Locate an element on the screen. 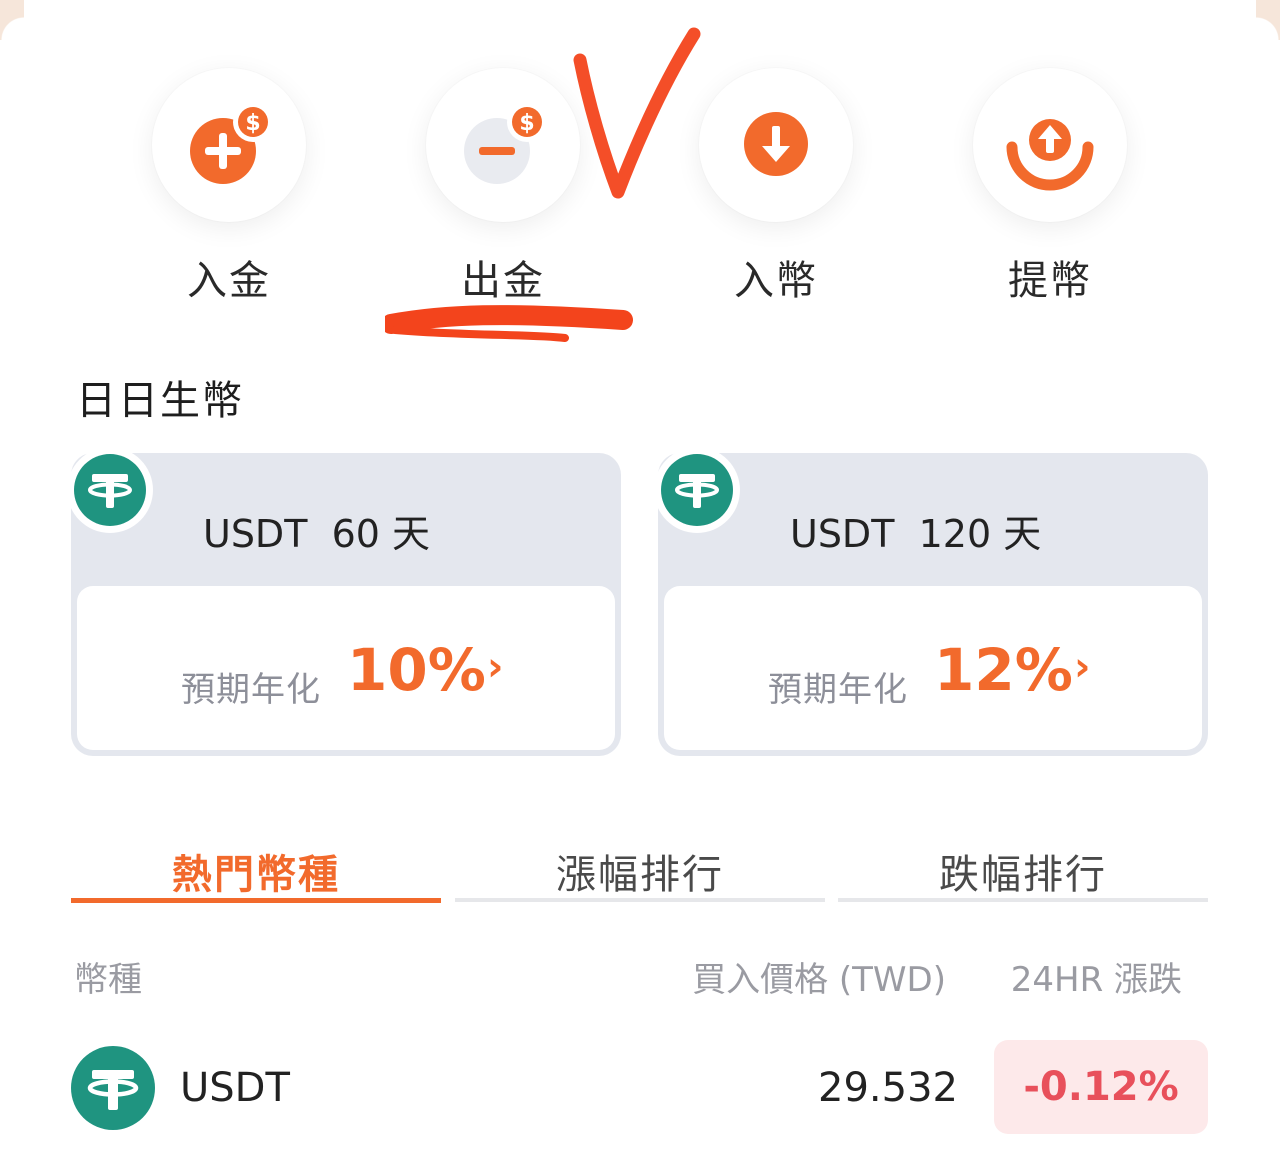 The image size is (1280, 1167). withdraw-minus-dollar-icon: $ is located at coordinates (505, 143).